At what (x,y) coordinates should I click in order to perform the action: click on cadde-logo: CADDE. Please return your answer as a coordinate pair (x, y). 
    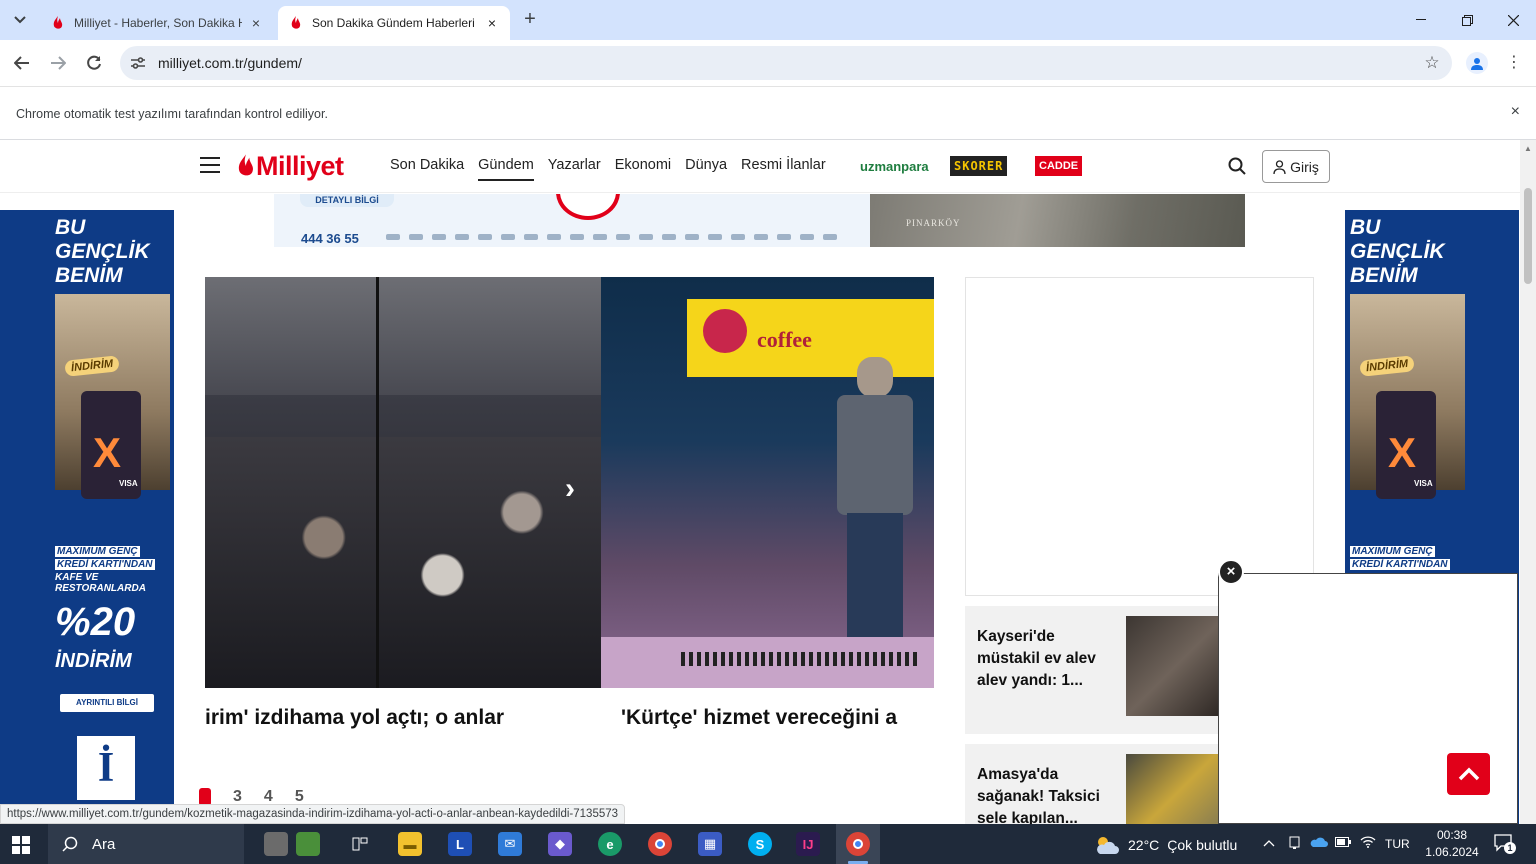
    Looking at the image, I should click on (1059, 166).